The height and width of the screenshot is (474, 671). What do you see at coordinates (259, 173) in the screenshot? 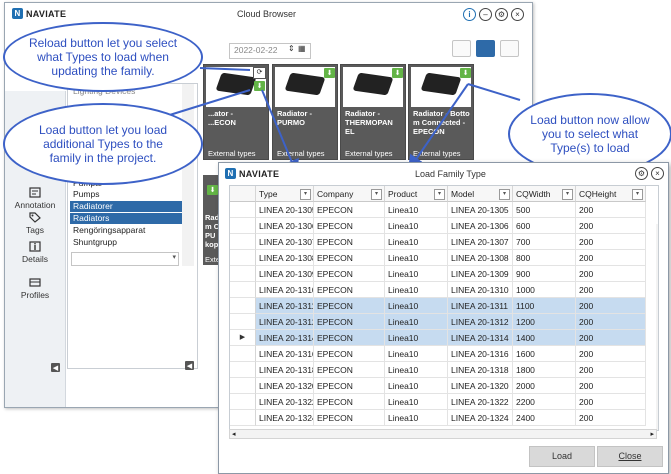
I see `brand-label: NAVIATE` at bounding box center [259, 173].